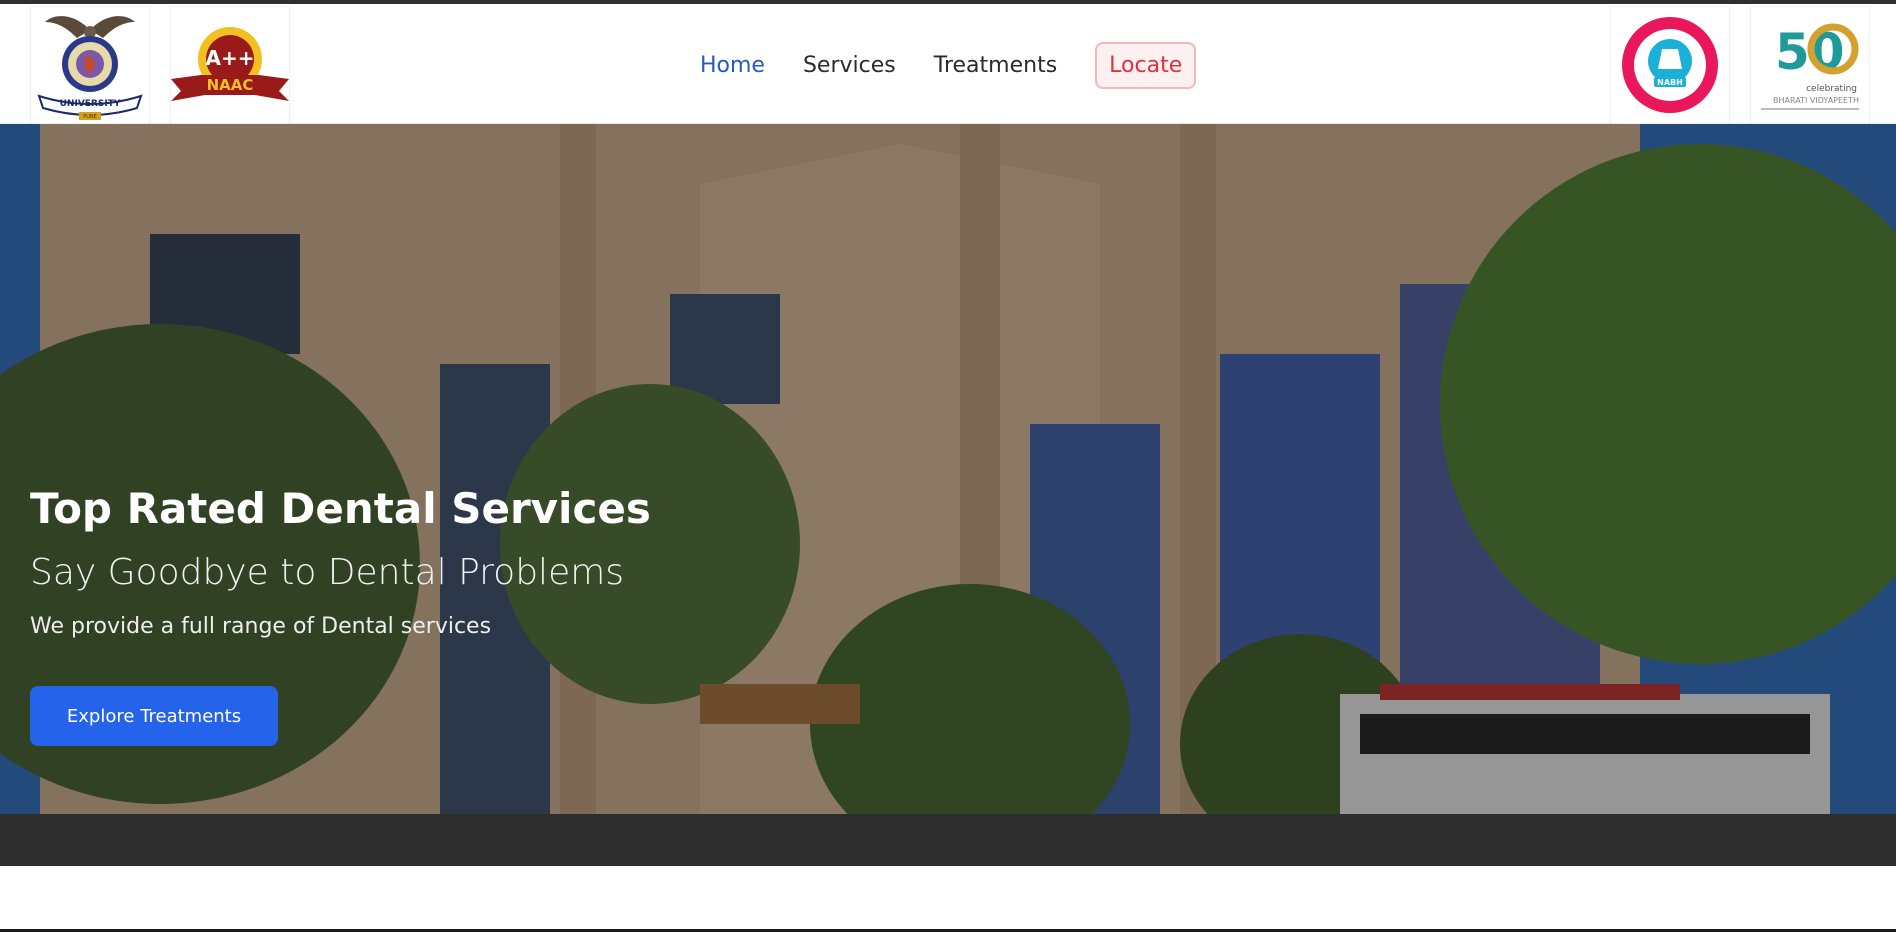 Image resolution: width=1896 pixels, height=932 pixels. What do you see at coordinates (340, 508) in the screenshot?
I see `hero-title: Top Rated Dental Services` at bounding box center [340, 508].